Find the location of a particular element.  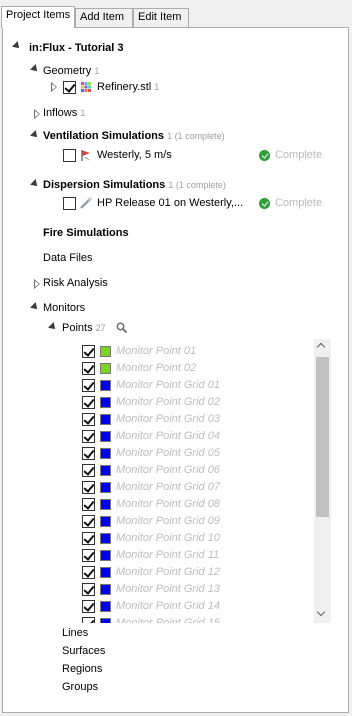

list-item: Monitor Point Grid 04 is located at coordinates (158, 437).